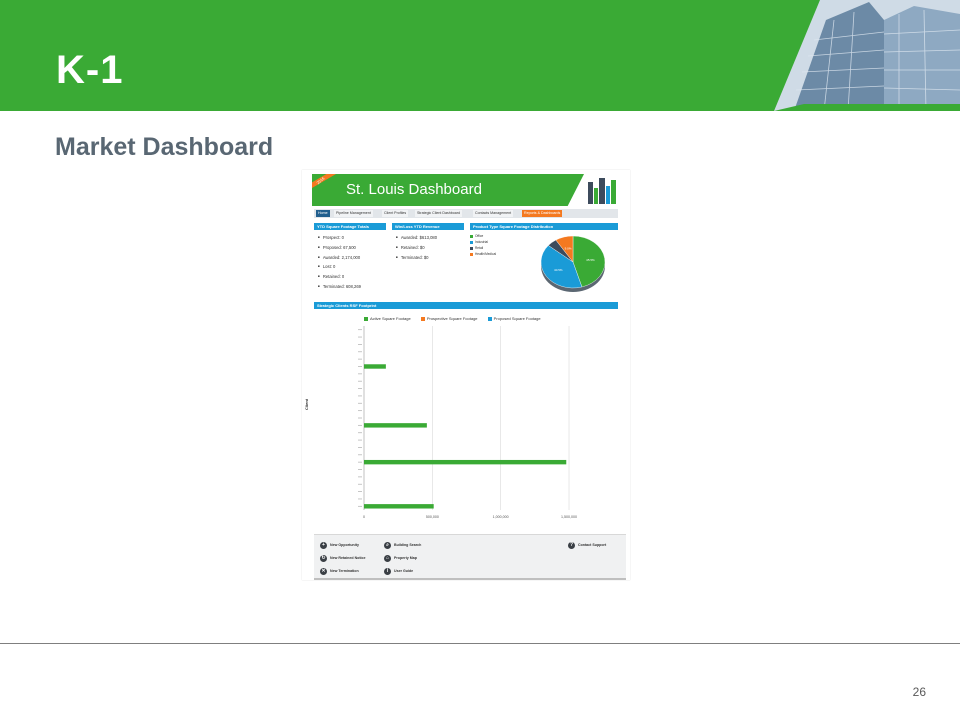 The height and width of the screenshot is (720, 960). Describe the element at coordinates (339, 545) in the screenshot. I see `new-opportunity-link: + New Opportunity` at that location.